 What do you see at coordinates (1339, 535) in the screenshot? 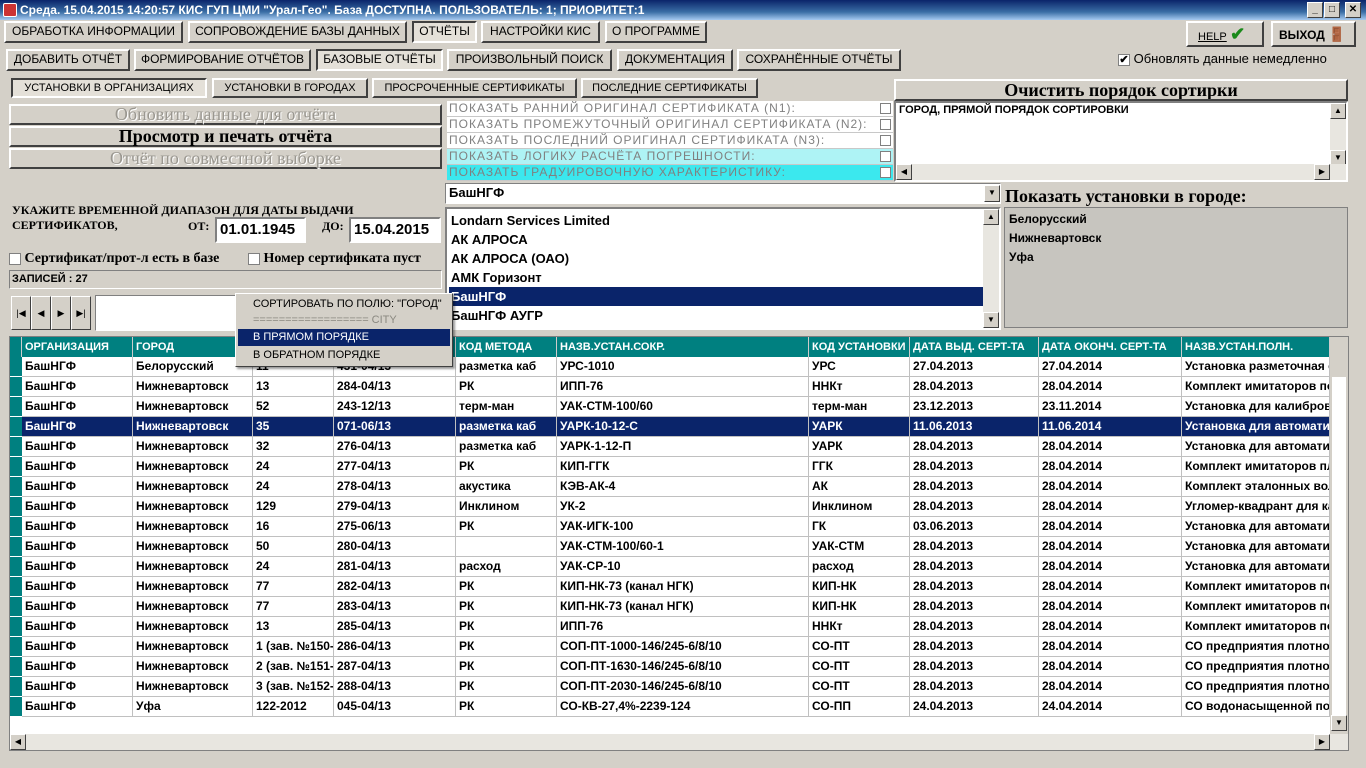
I see `grid-vertical-scrollbar: ▼` at bounding box center [1339, 535].